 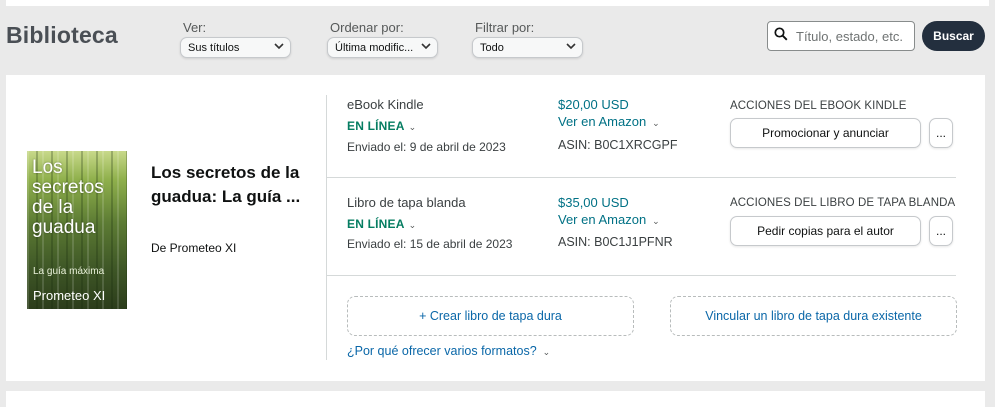 I want to click on actions-header-paperback: ACCIONES DEL LIBRO DE TAPA BLANDA, so click(x=843, y=203).